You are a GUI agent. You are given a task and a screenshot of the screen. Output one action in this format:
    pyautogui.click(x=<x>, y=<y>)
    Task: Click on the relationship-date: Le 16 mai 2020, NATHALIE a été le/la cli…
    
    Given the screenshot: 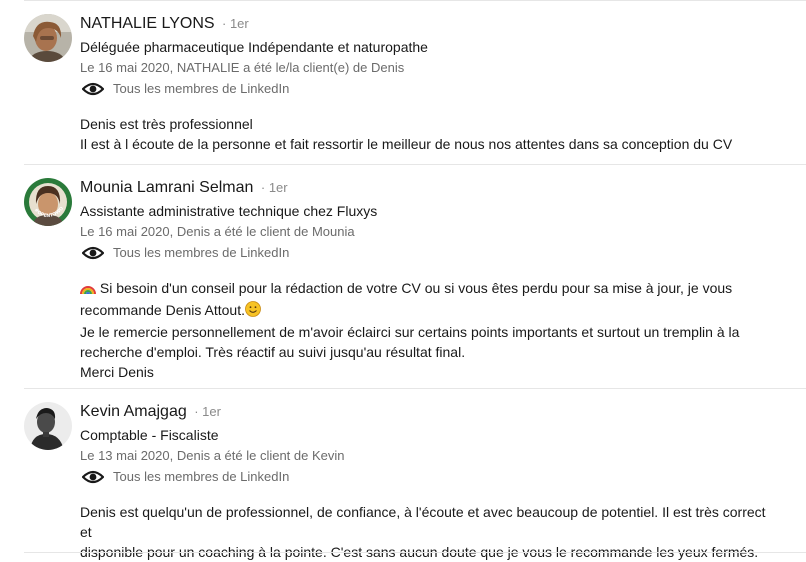 What is the action you would take?
    pyautogui.click(x=242, y=67)
    